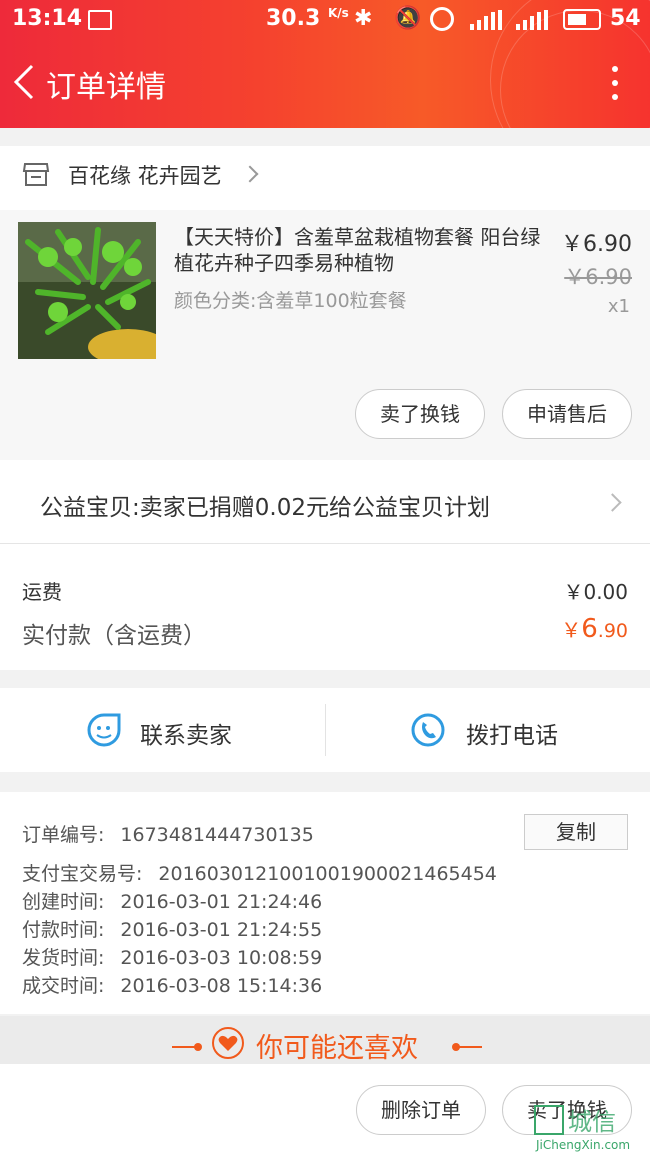  What do you see at coordinates (63, 902) in the screenshot?
I see `info-key: 创建时间:` at bounding box center [63, 902].